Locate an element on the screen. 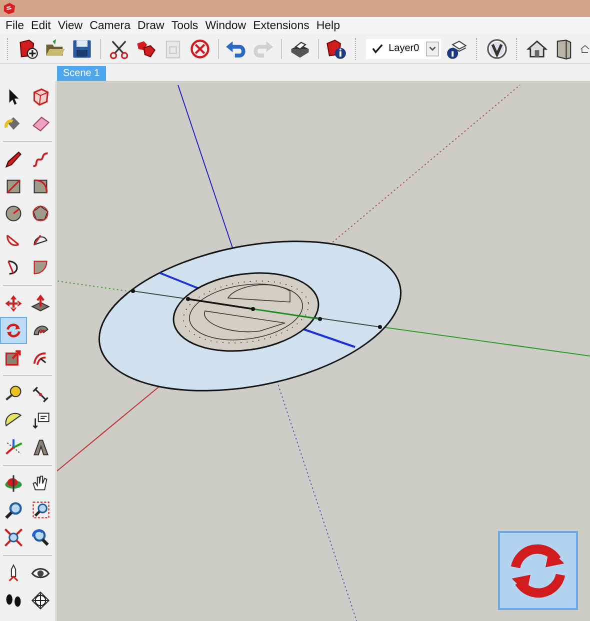 Image resolution: width=590 pixels, height=621 pixels. menu-item: Extensions is located at coordinates (281, 26).